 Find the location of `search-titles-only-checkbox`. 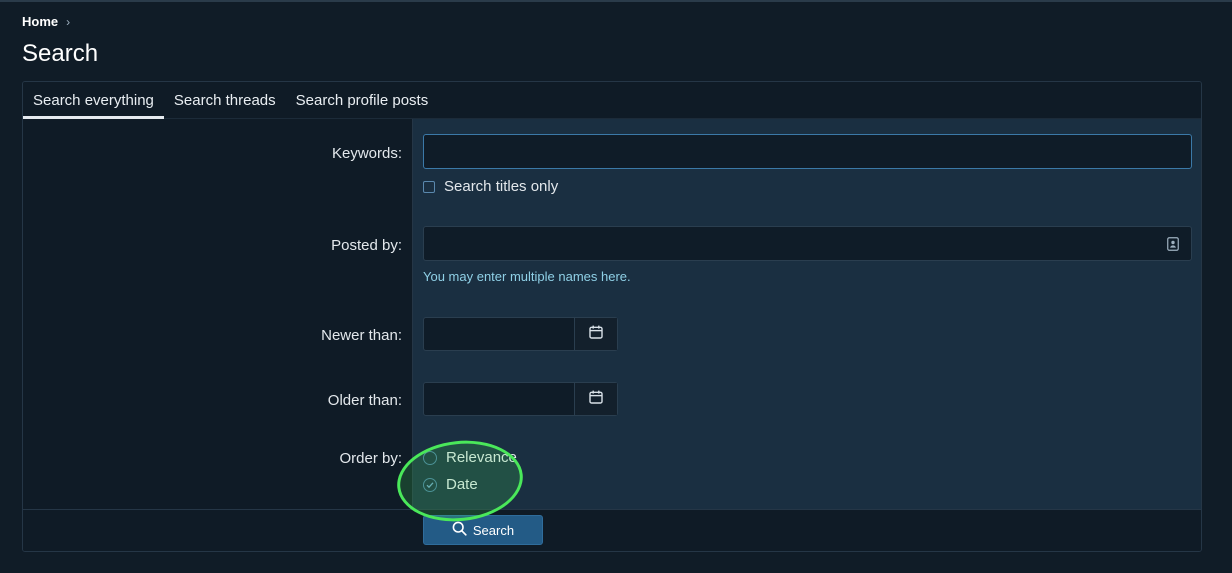

search-titles-only-checkbox is located at coordinates (429, 186).